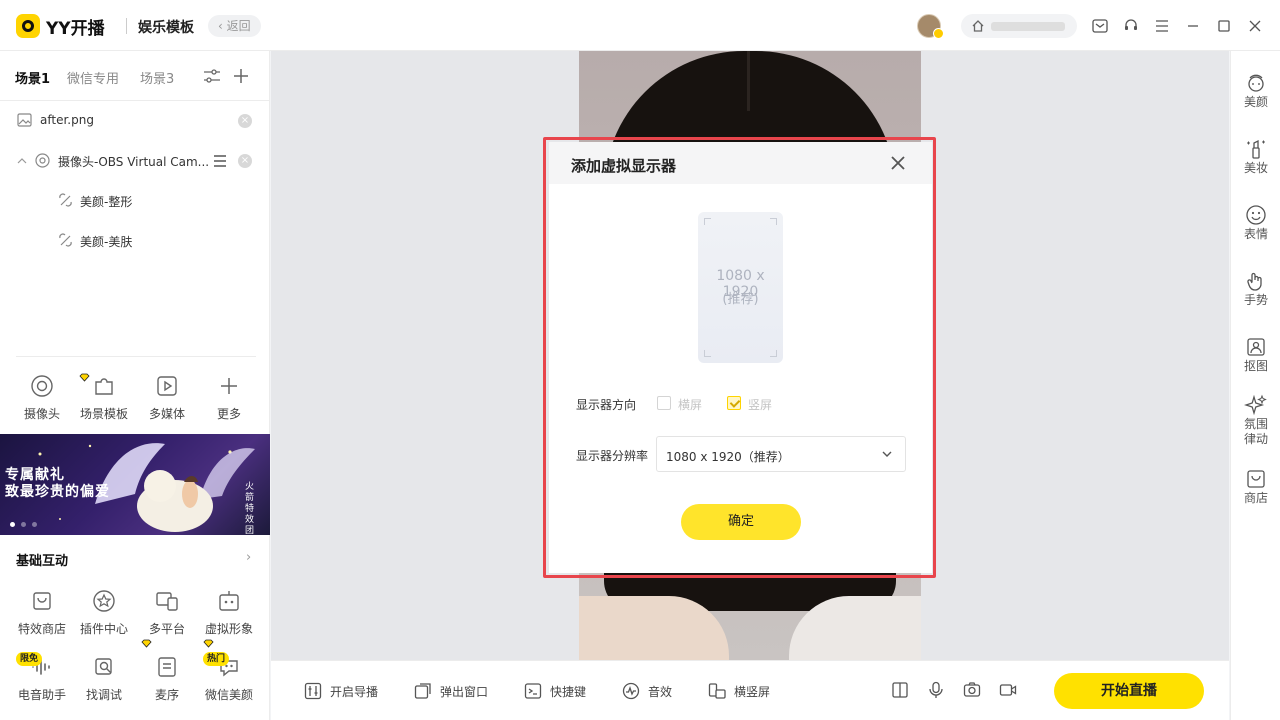 The image size is (1280, 720). I want to click on list-icon, so click(167, 667).